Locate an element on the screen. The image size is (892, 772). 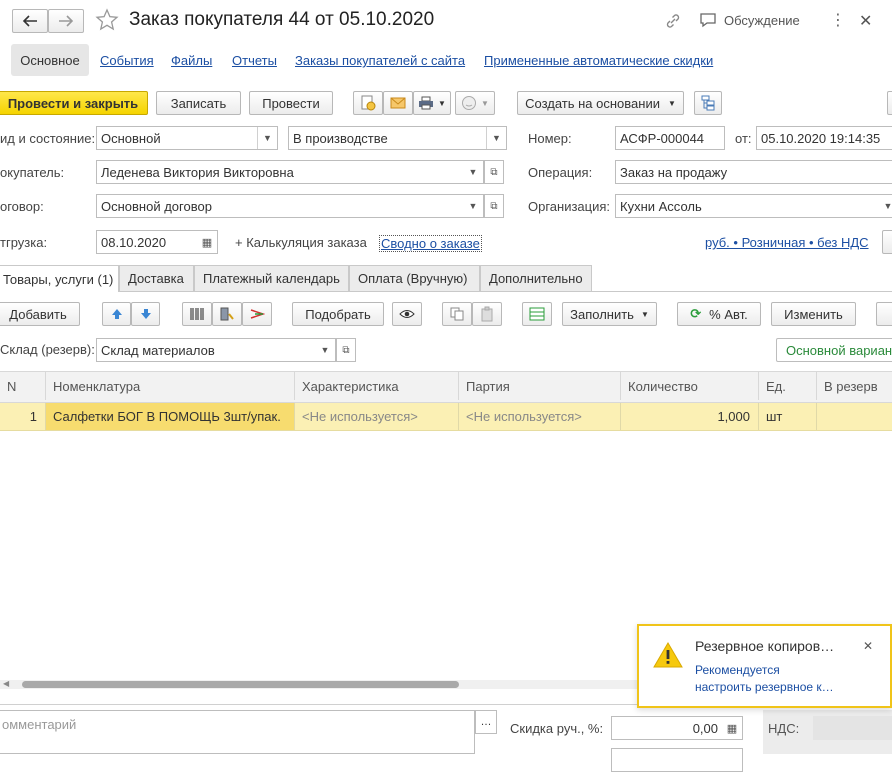
scrollbar-thumb is located at coordinates (240, 684).